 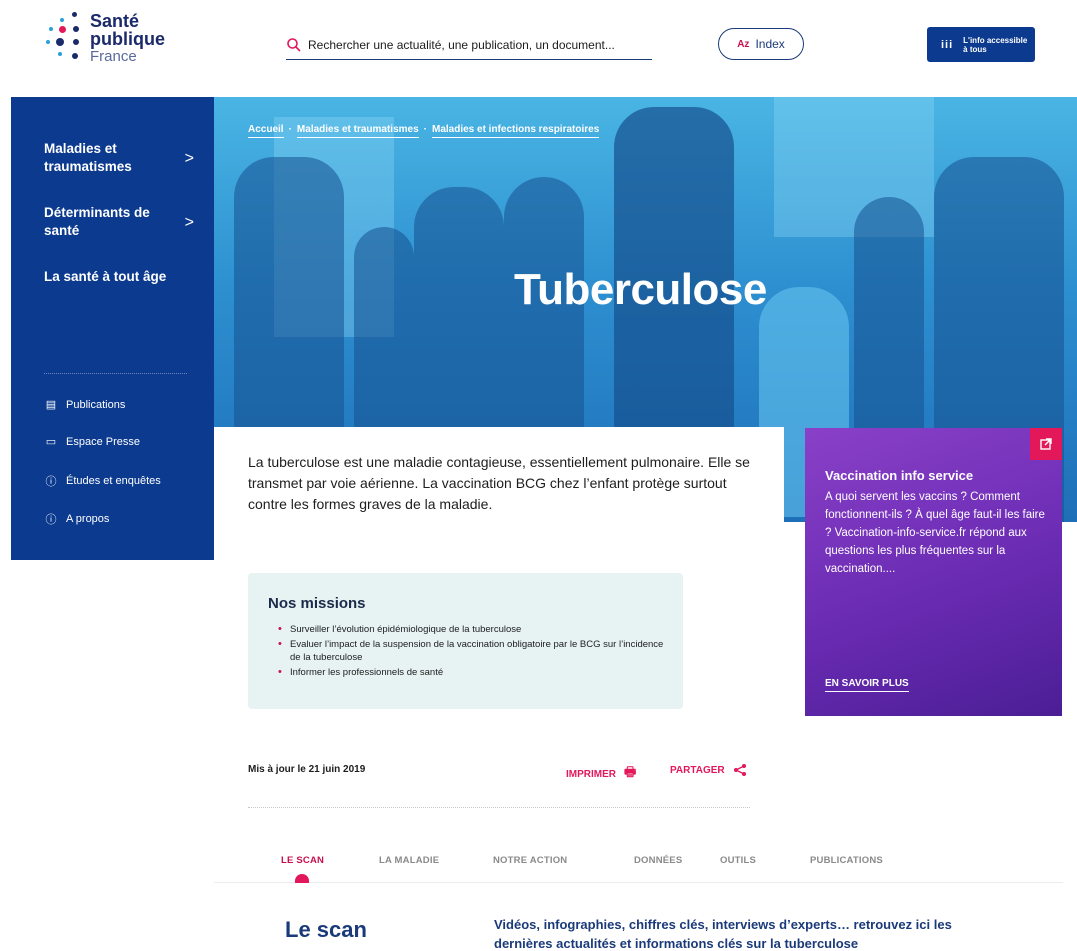 I want to click on search-icon, so click(x=294, y=44).